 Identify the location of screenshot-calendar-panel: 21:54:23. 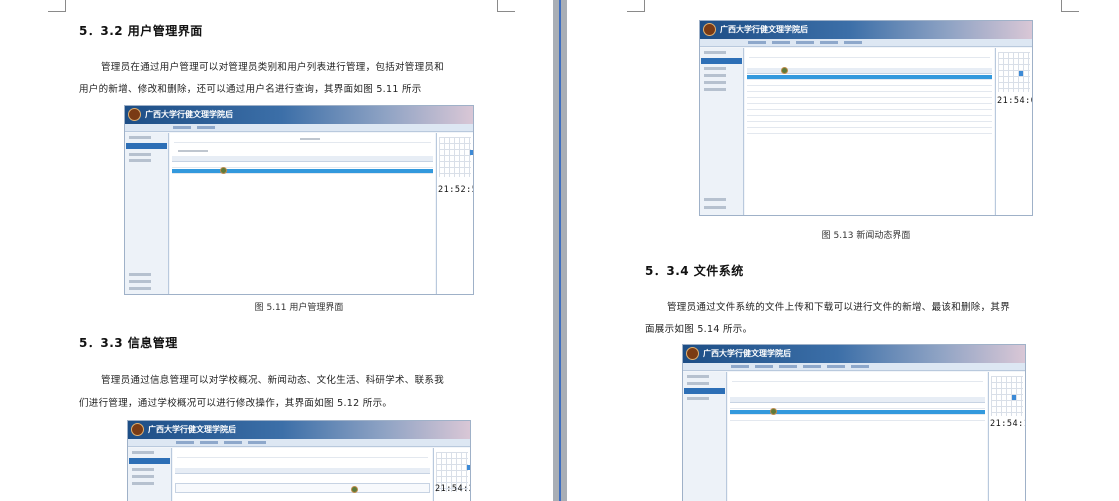
(451, 474).